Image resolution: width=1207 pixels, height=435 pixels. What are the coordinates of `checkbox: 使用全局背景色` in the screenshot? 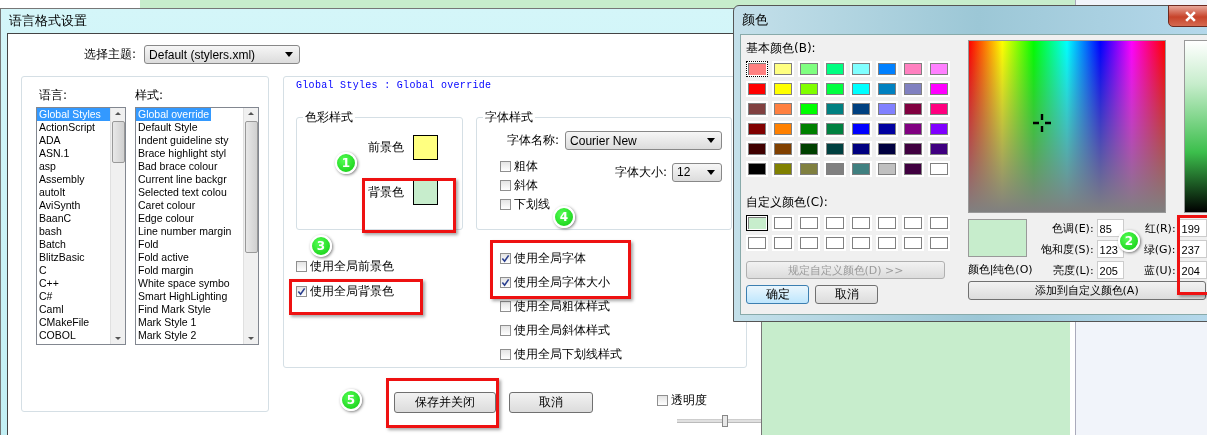 It's located at (345, 291).